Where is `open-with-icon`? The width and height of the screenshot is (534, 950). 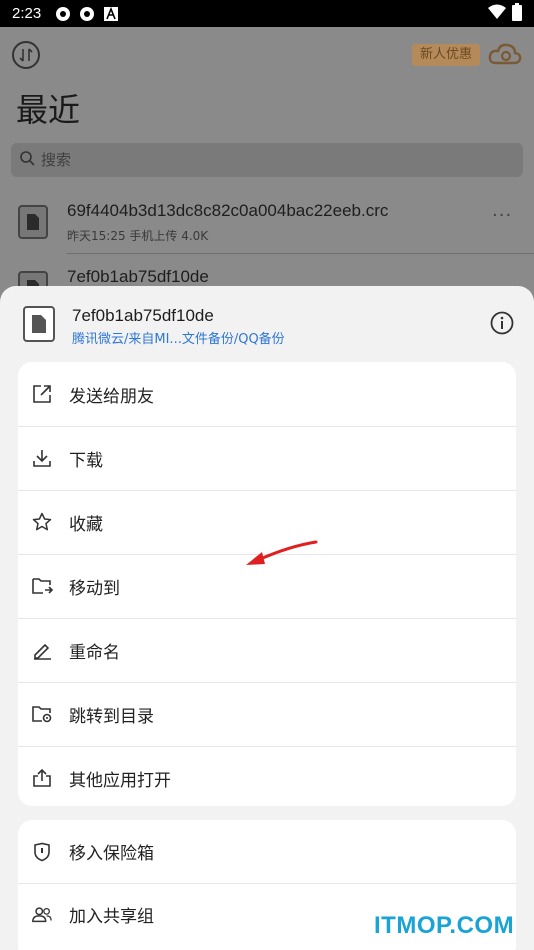
open-with-icon is located at coordinates (42, 778).